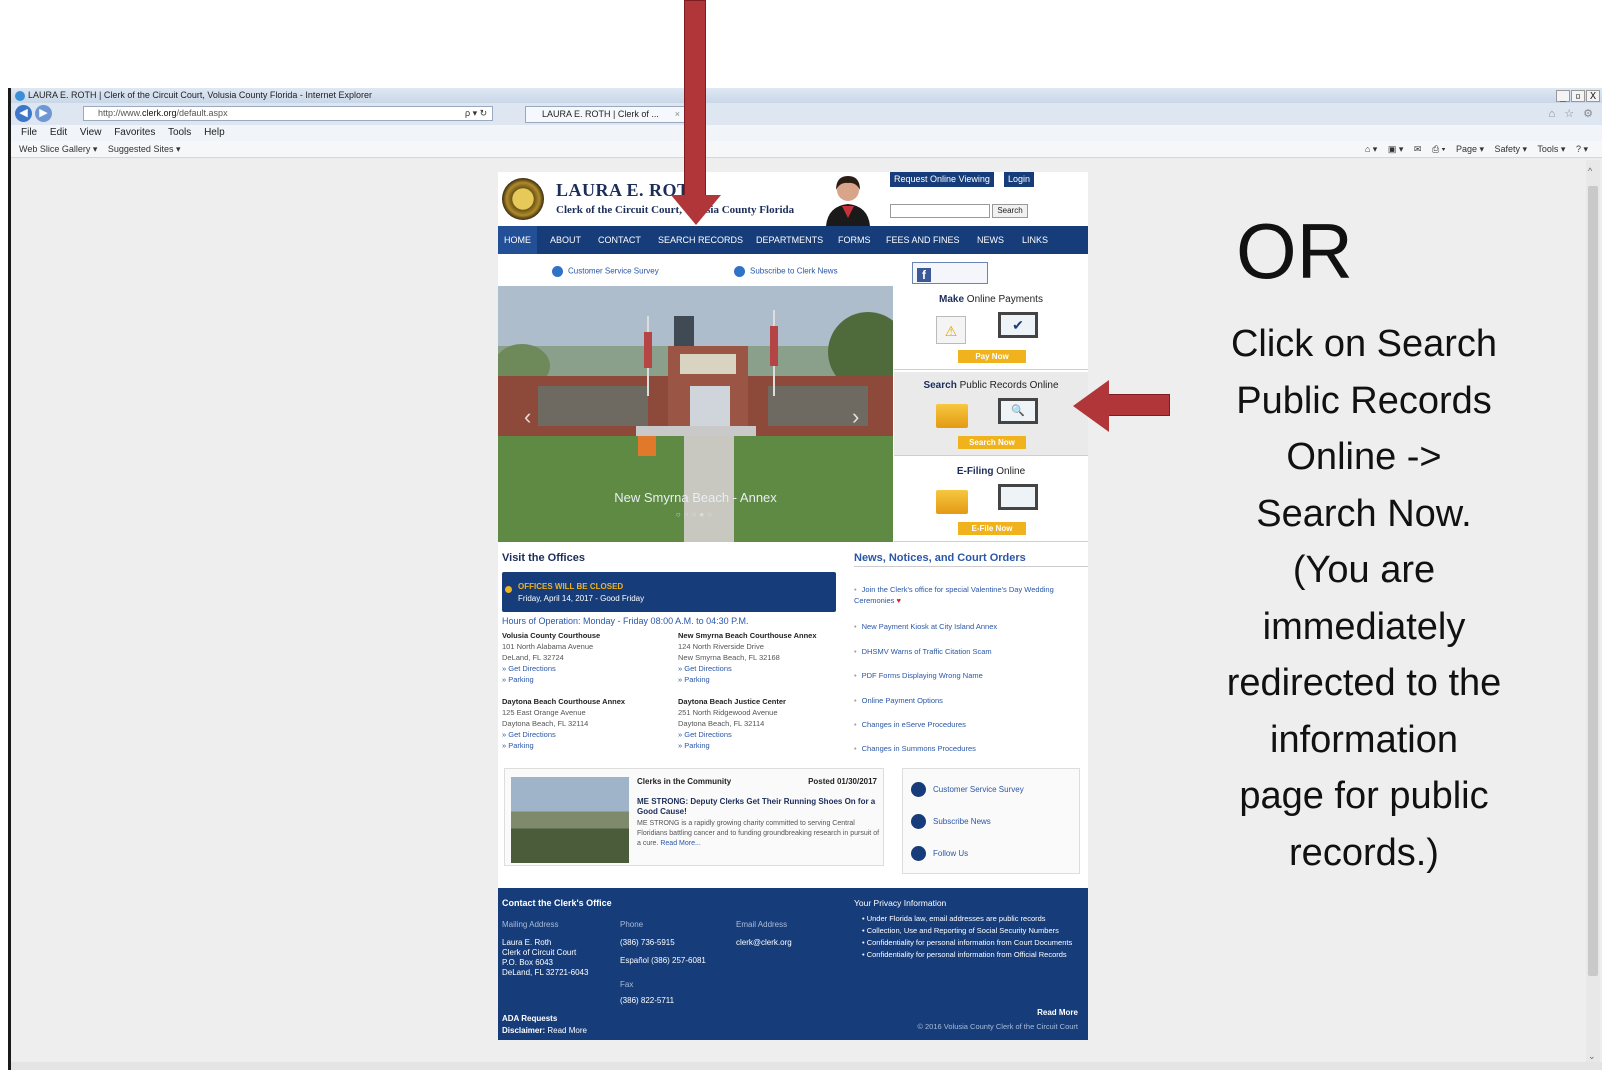 Image resolution: width=1602 pixels, height=1070 pixels. What do you see at coordinates (43, 113) in the screenshot?
I see `forward-button: ▶` at bounding box center [43, 113].